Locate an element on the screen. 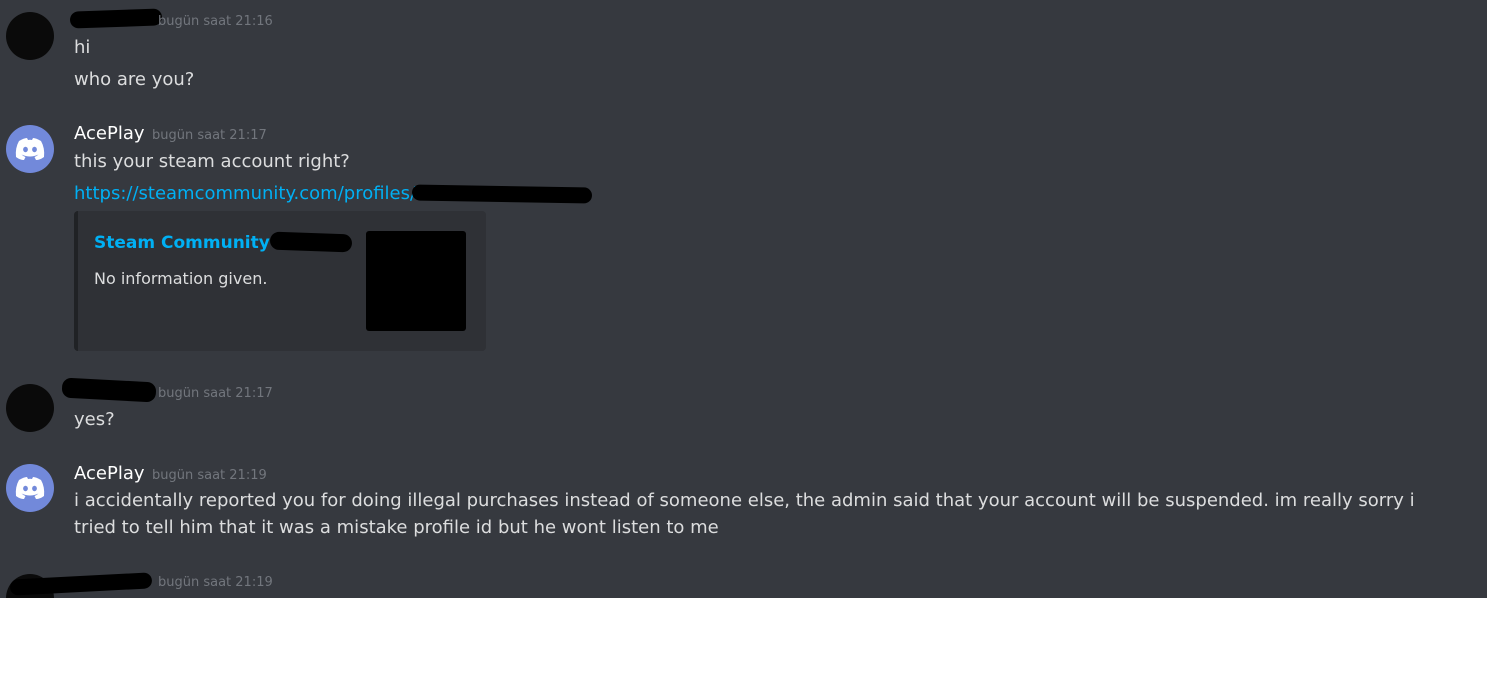 The image size is (1487, 692). message-text: yes? is located at coordinates (94, 419).